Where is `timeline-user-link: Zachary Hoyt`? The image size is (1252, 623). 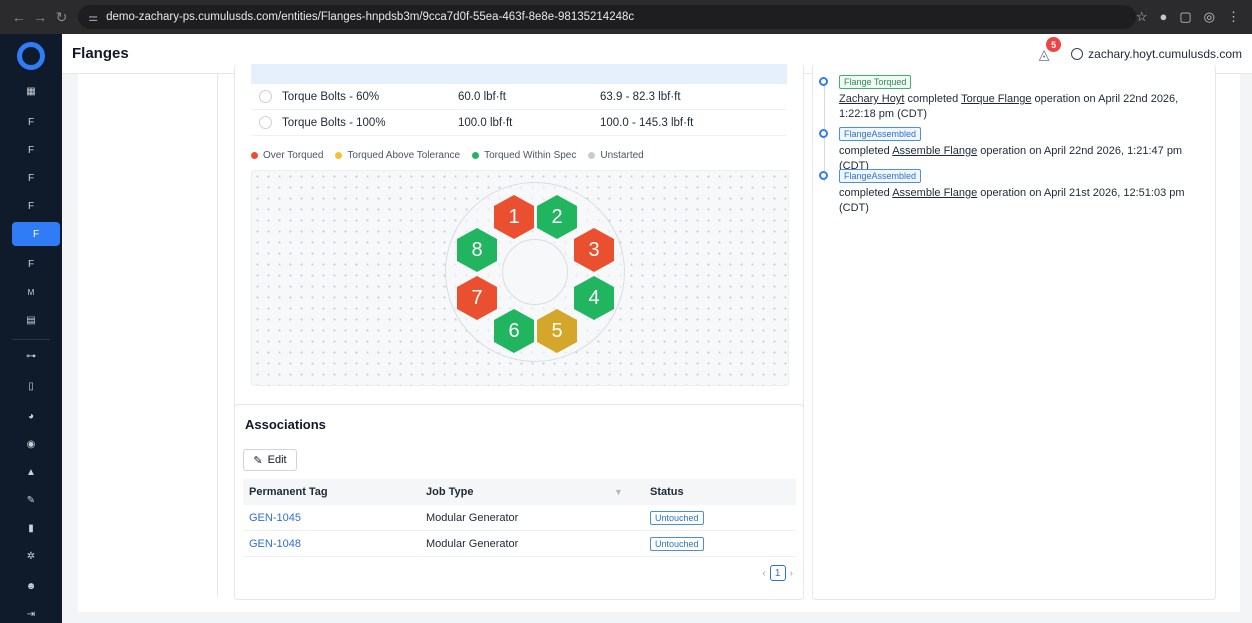 timeline-user-link: Zachary Hoyt is located at coordinates (871, 99).